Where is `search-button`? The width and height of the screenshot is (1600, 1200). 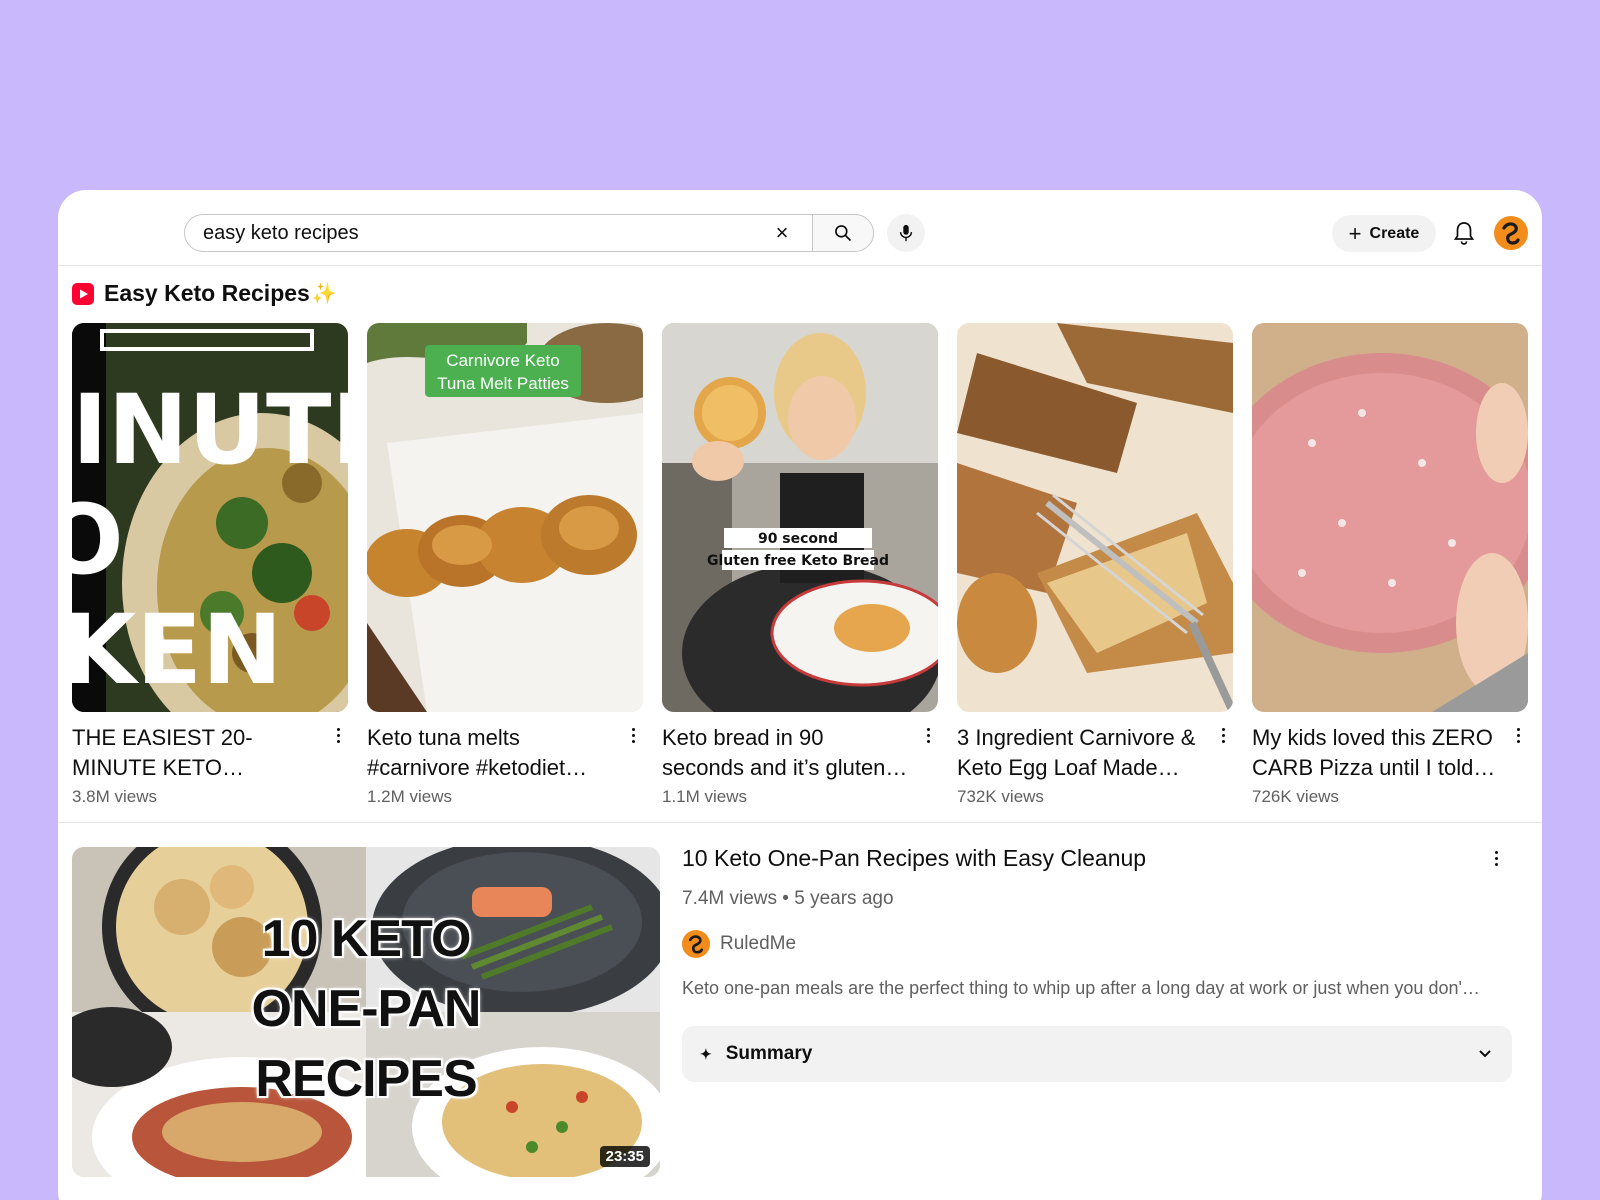 search-button is located at coordinates (843, 233).